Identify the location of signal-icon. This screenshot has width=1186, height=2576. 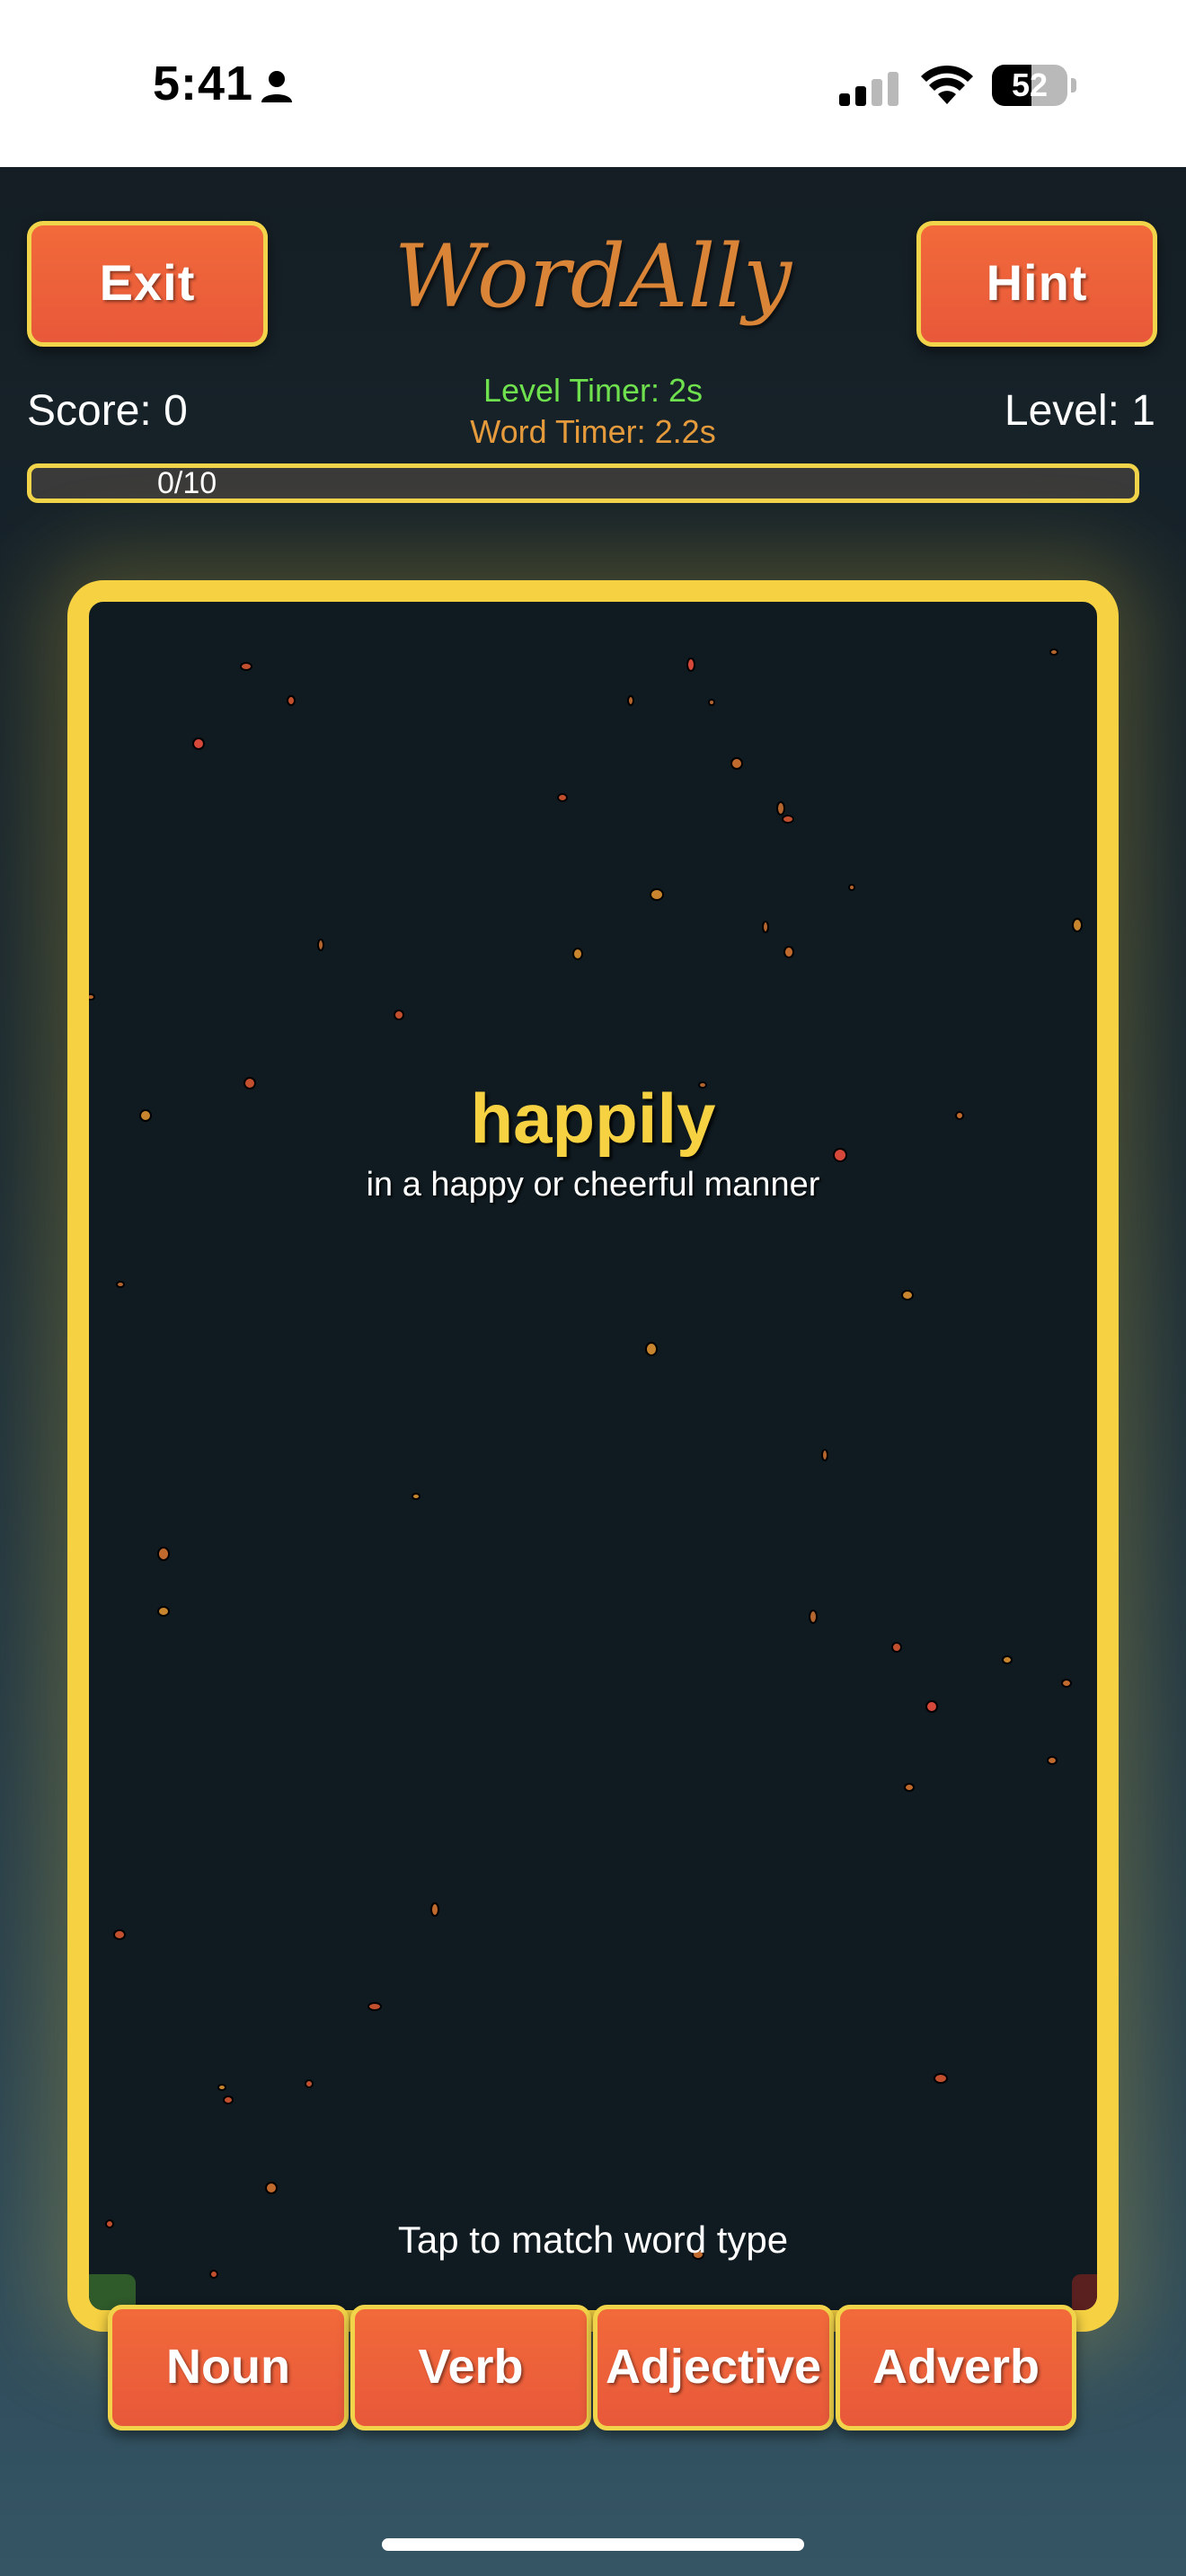
(868, 89).